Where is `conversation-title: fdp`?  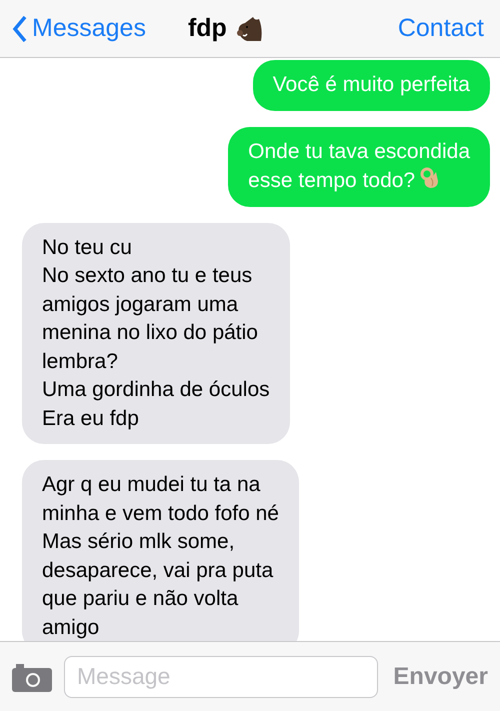 conversation-title: fdp is located at coordinates (207, 28).